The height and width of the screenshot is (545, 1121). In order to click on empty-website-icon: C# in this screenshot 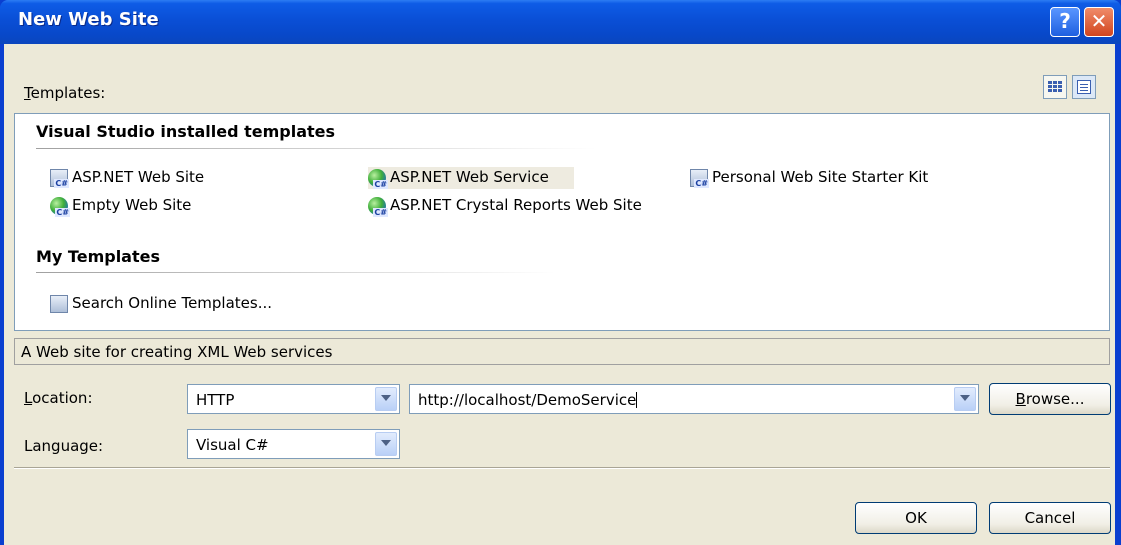, I will do `click(60, 207)`.